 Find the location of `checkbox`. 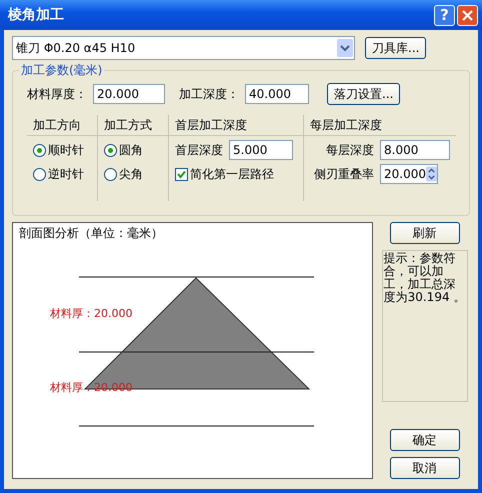

checkbox is located at coordinates (181, 174).